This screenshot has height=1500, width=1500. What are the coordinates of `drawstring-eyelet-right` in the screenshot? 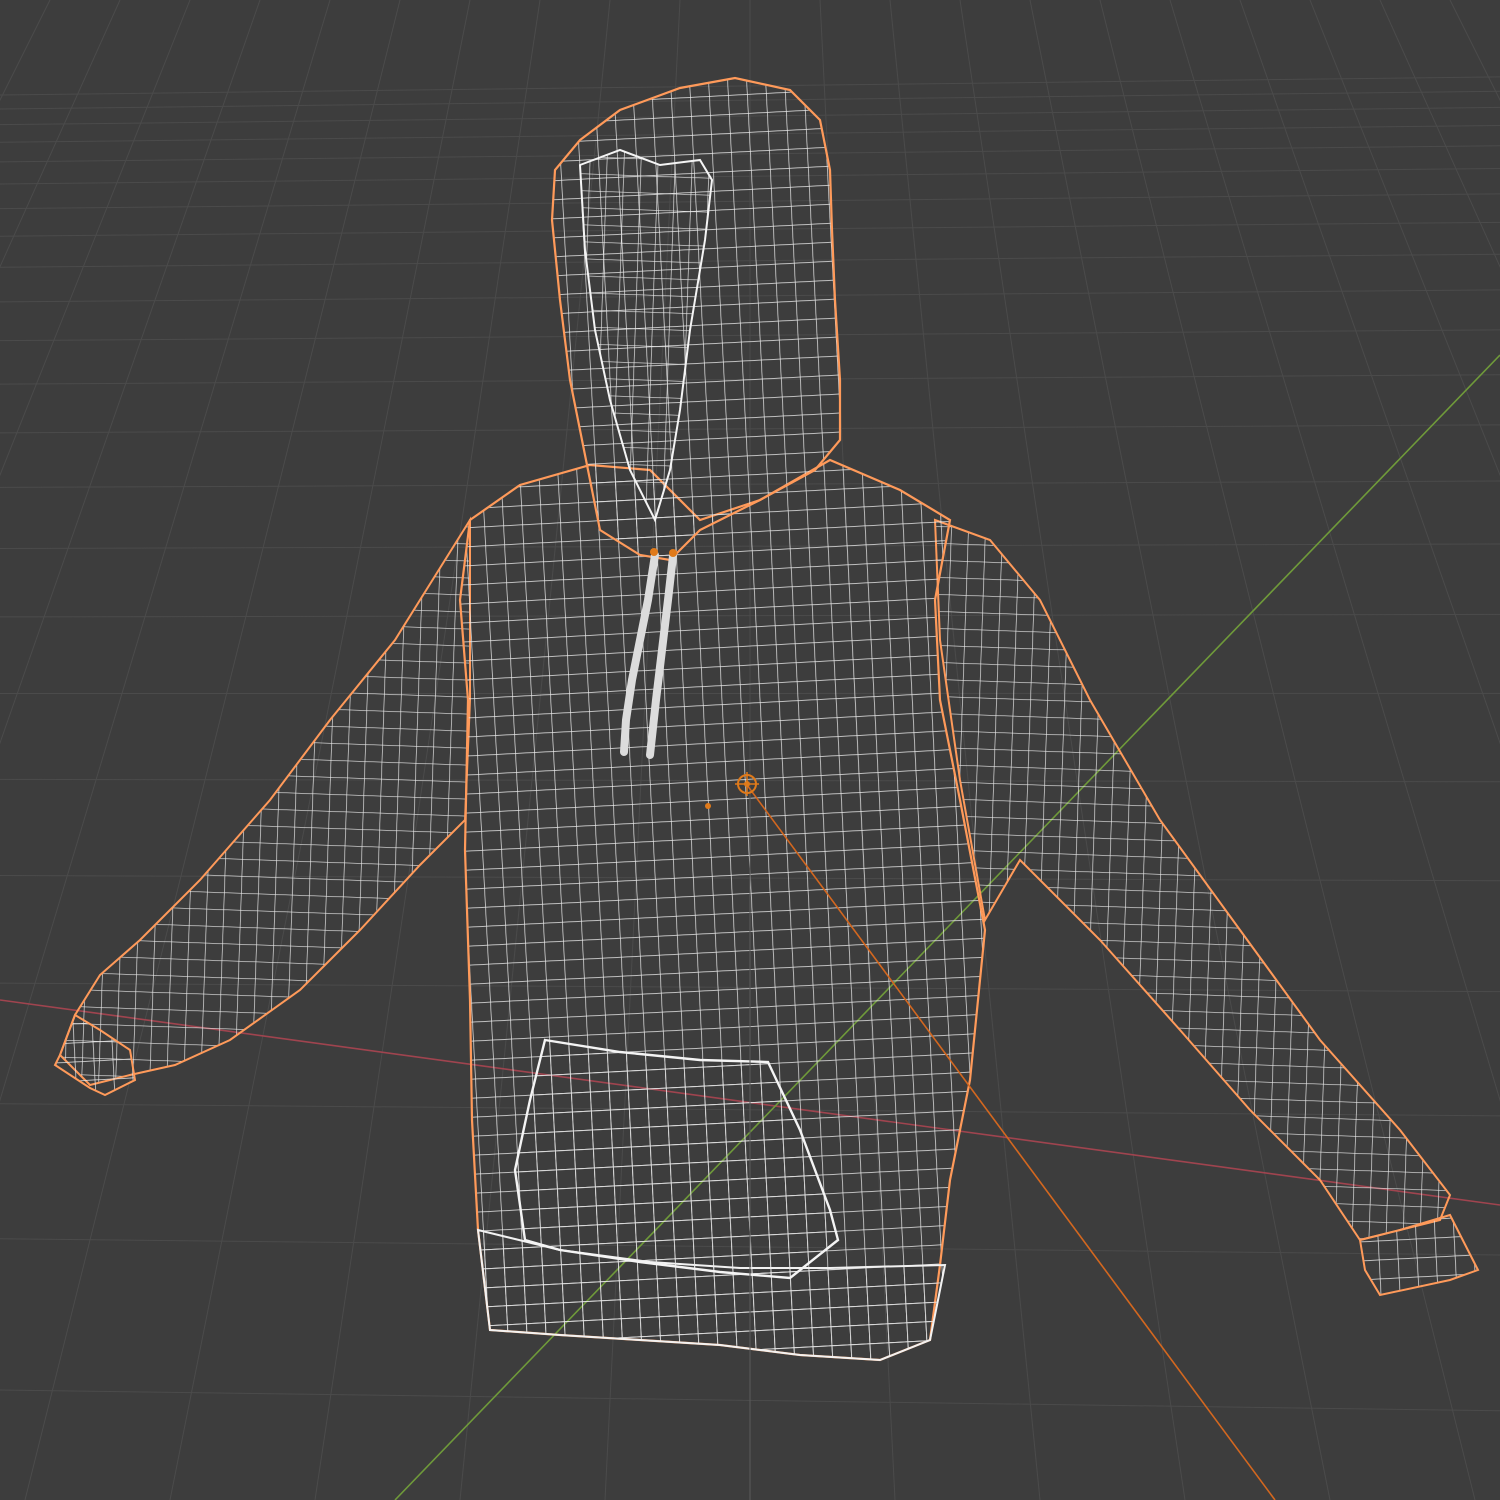 It's located at (673, 553).